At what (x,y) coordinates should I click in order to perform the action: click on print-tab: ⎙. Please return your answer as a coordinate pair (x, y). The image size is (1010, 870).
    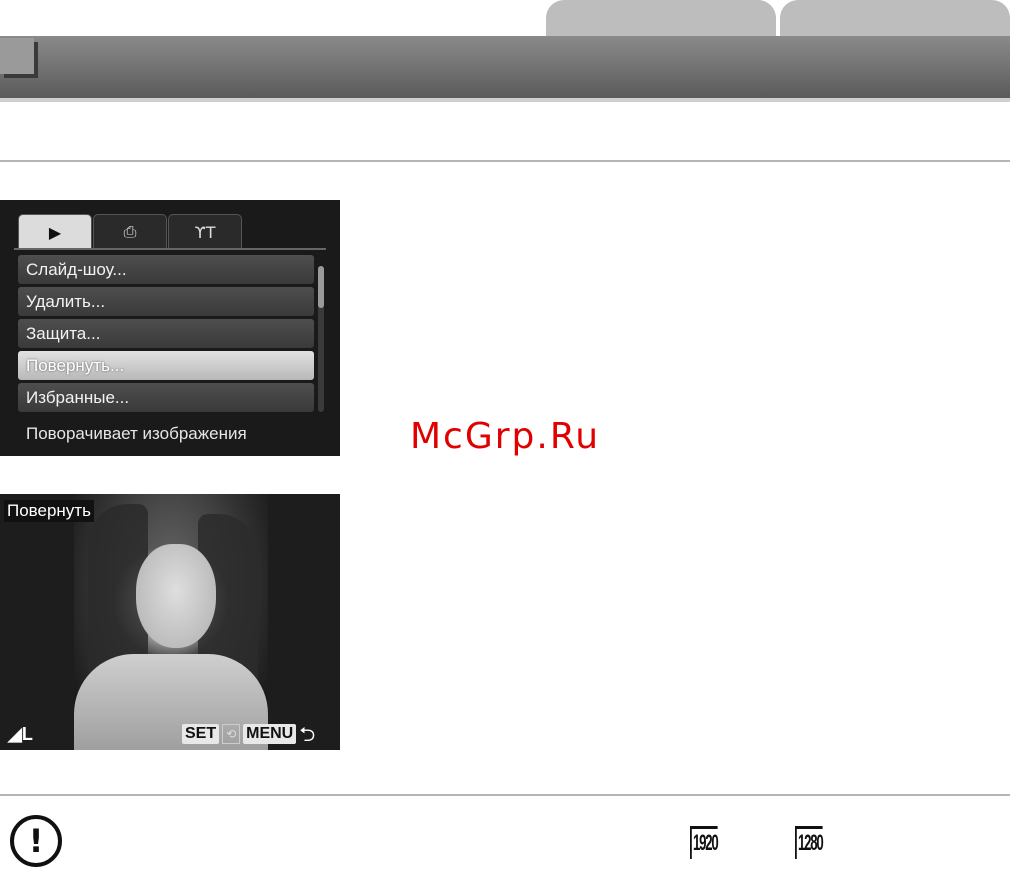
    Looking at the image, I should click on (130, 231).